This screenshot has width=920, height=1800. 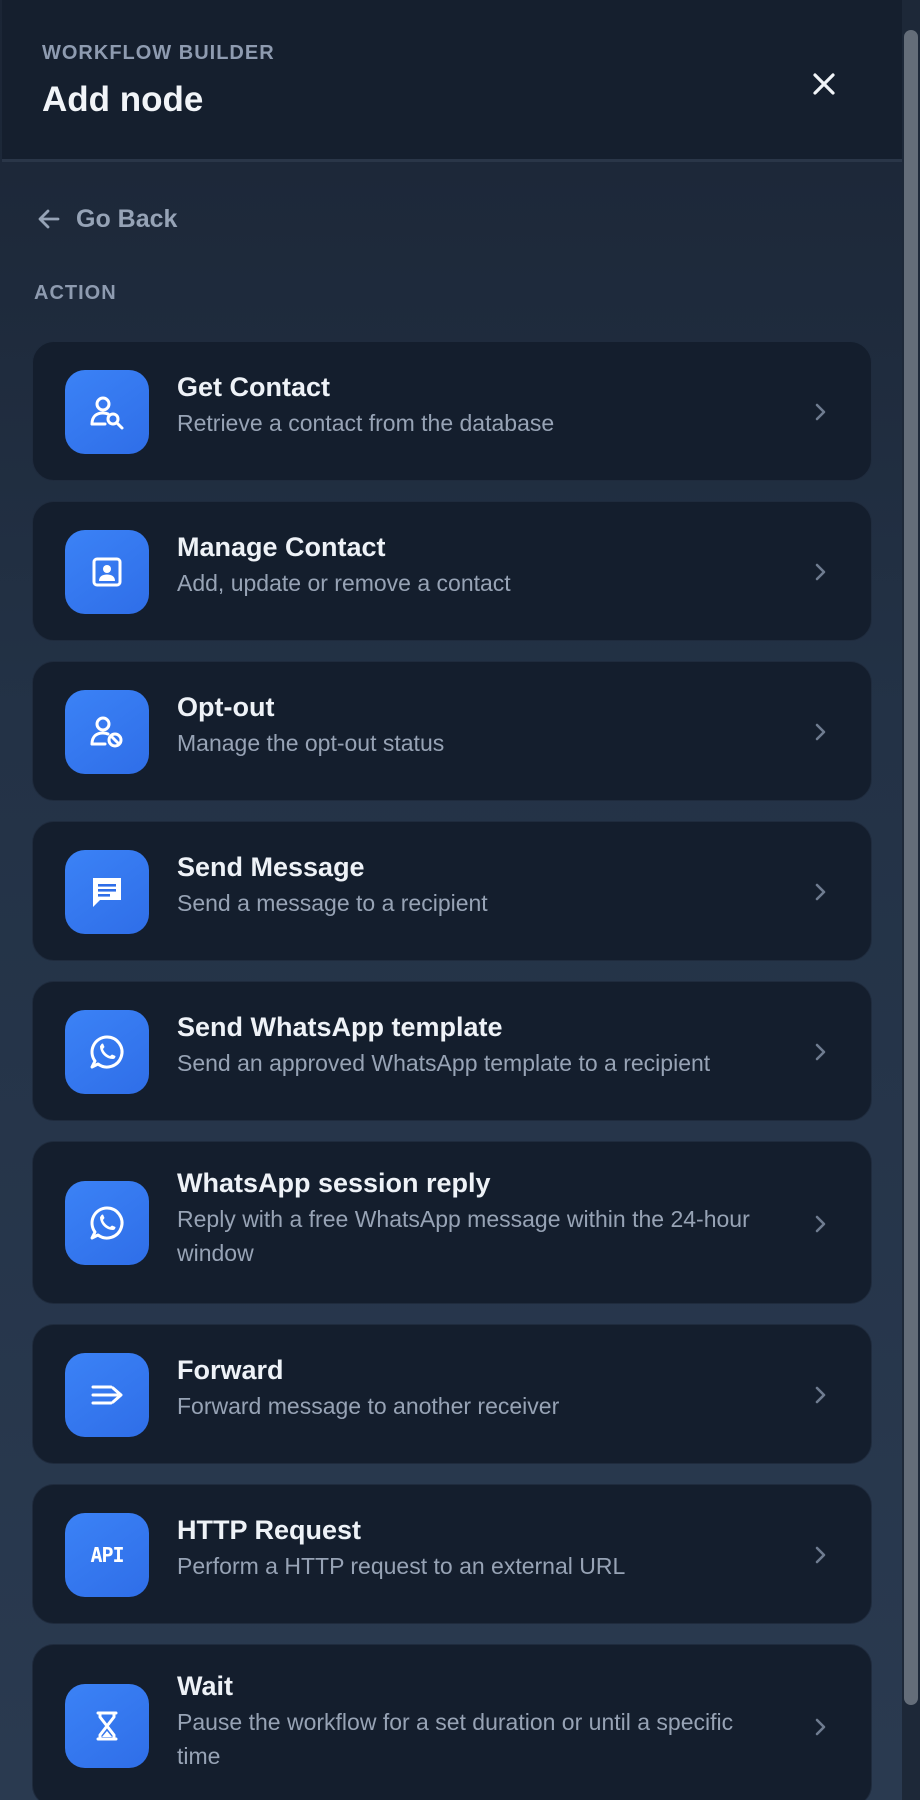 I want to click on api-icon-label: API, so click(x=107, y=1555).